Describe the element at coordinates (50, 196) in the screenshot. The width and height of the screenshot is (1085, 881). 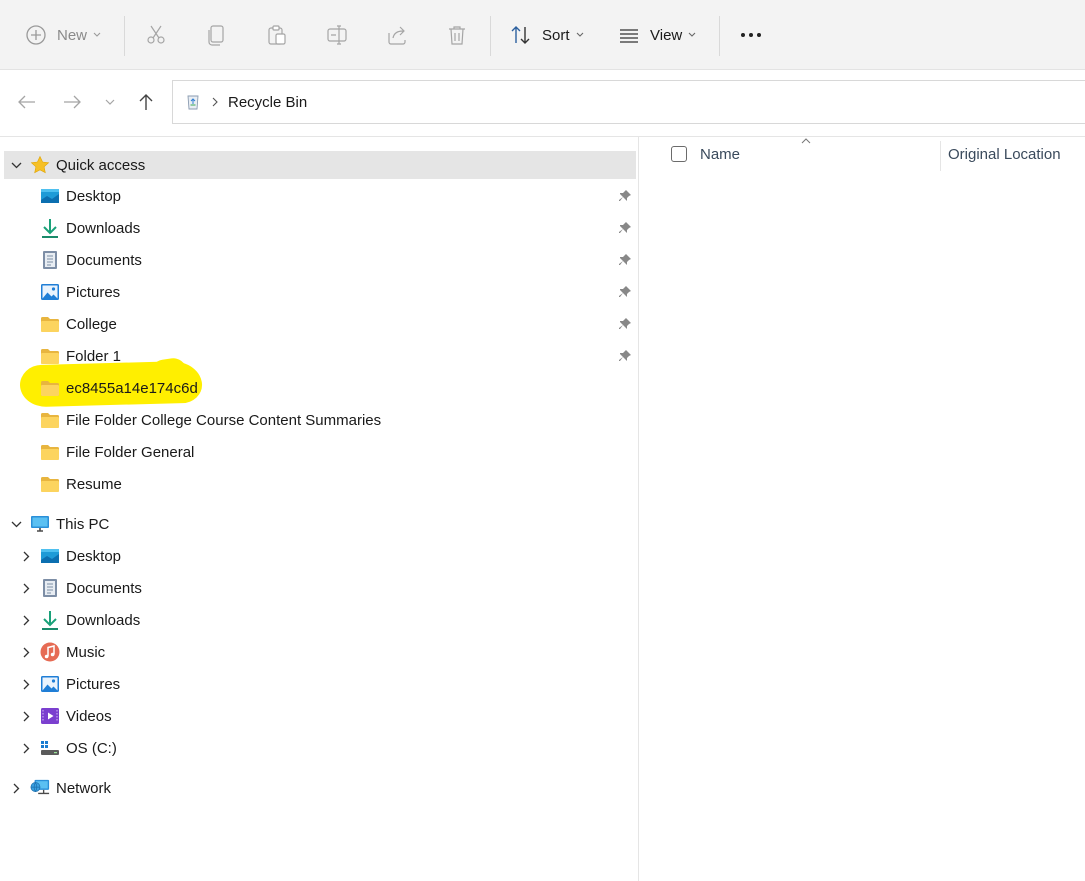
I see `desktop-folder-icon` at that location.